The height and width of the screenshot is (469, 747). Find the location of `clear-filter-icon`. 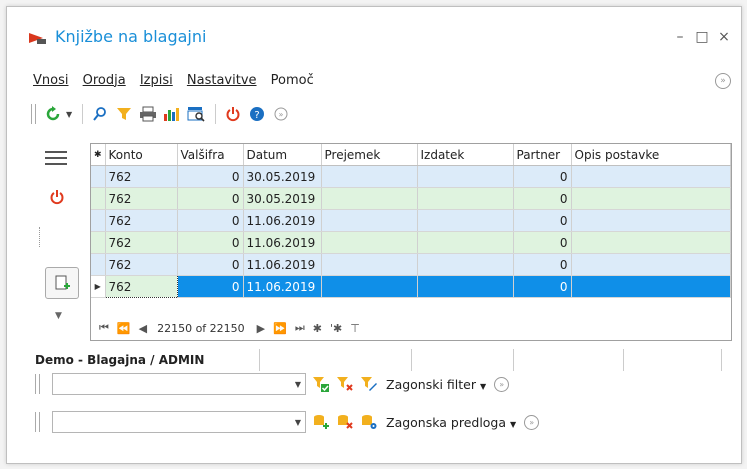

clear-filter-icon is located at coordinates (345, 384).